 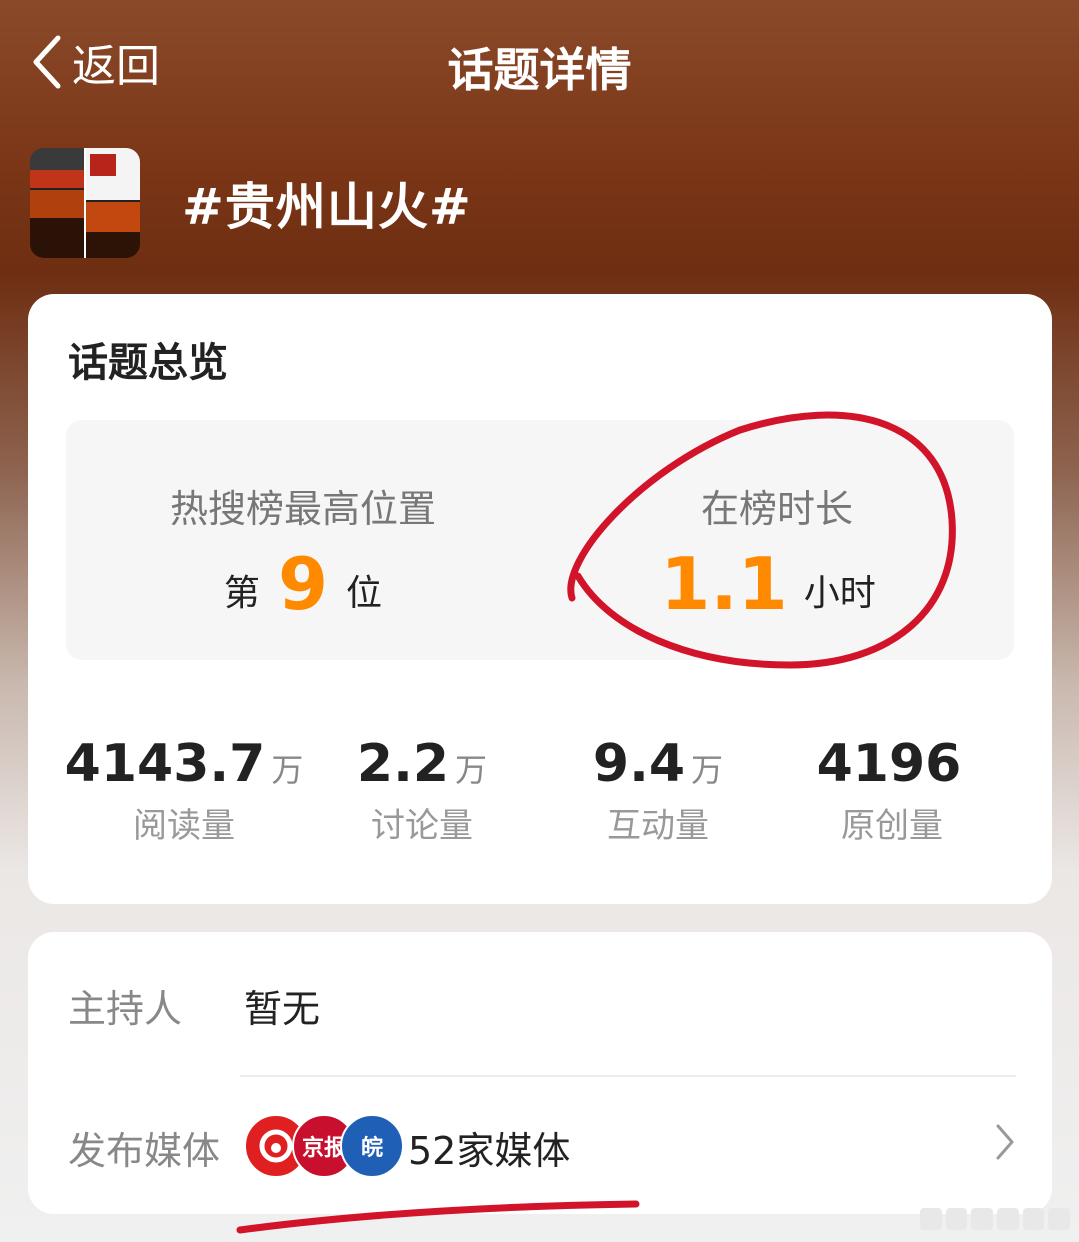 I want to click on topic-title: #贵州山火#, so click(x=327, y=207).